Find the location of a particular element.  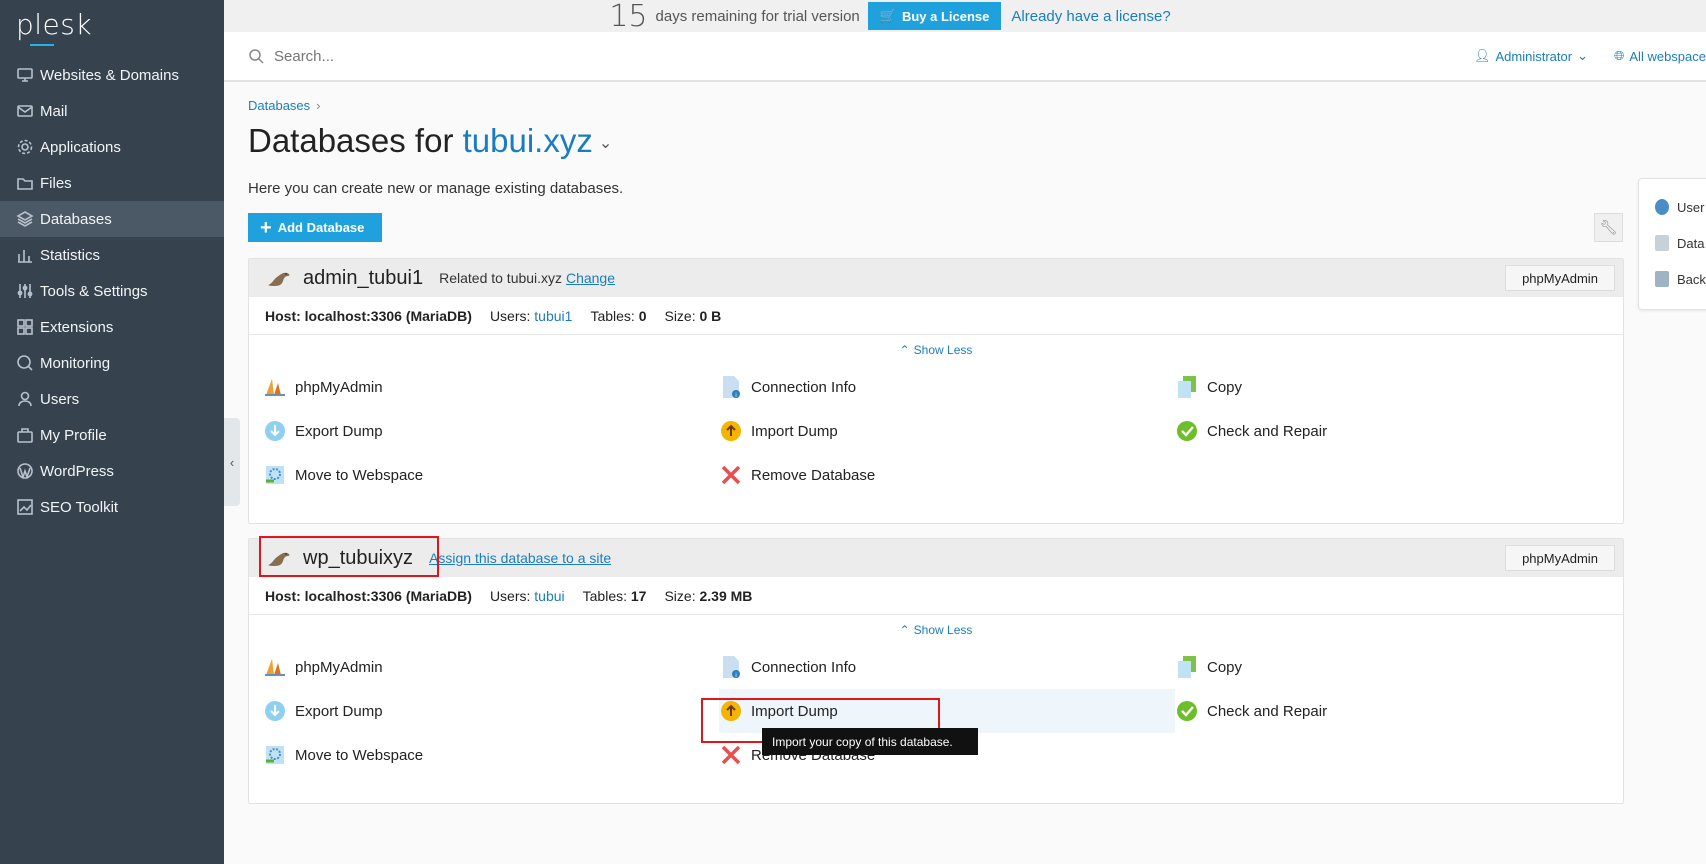

user-name: Administrator is located at coordinates (1534, 56).